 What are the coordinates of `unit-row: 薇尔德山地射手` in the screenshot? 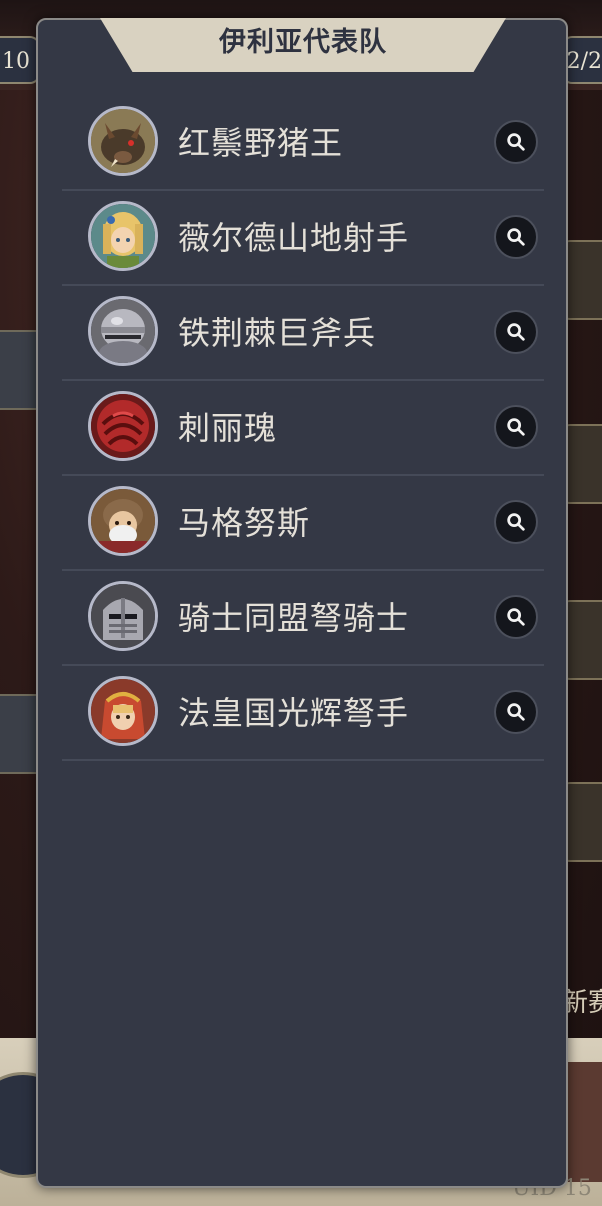 It's located at (303, 238).